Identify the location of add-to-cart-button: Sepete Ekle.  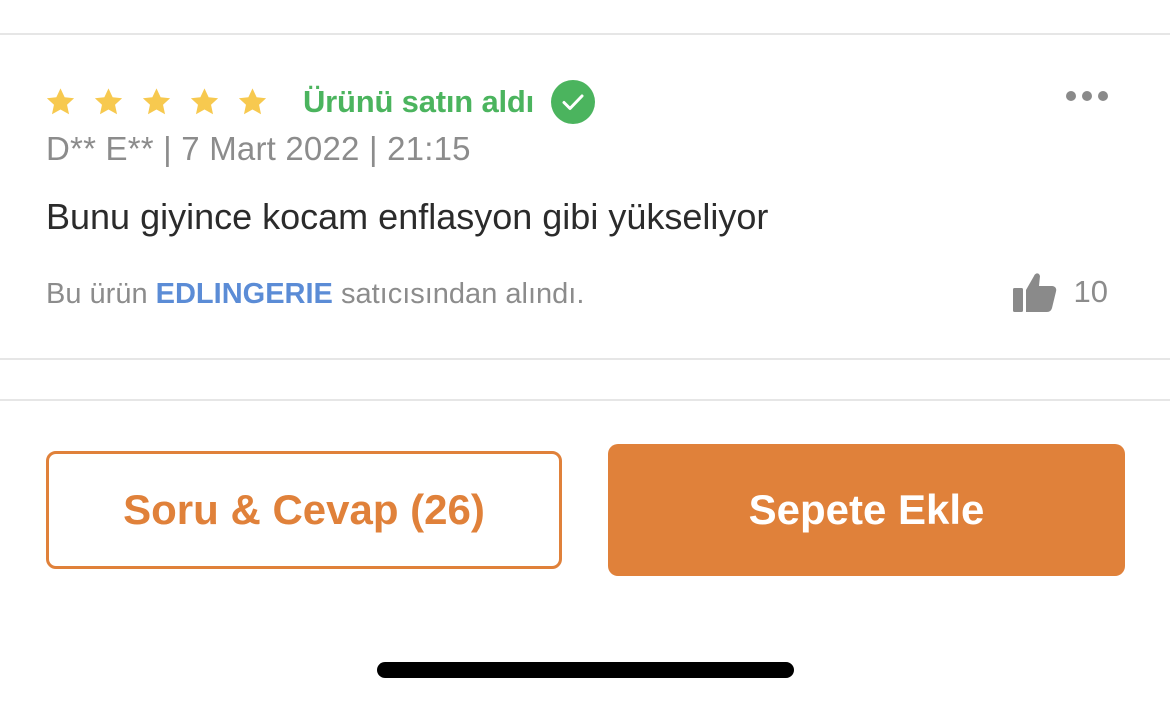
(866, 510).